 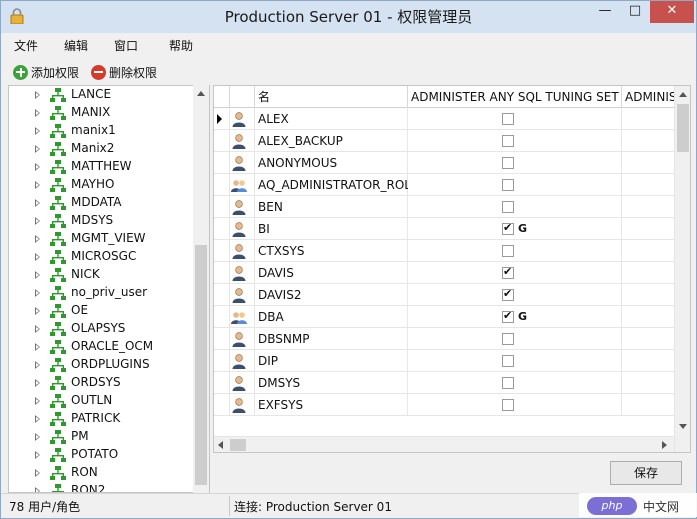 What do you see at coordinates (444, 295) in the screenshot?
I see `table-row: DAVIS2` at bounding box center [444, 295].